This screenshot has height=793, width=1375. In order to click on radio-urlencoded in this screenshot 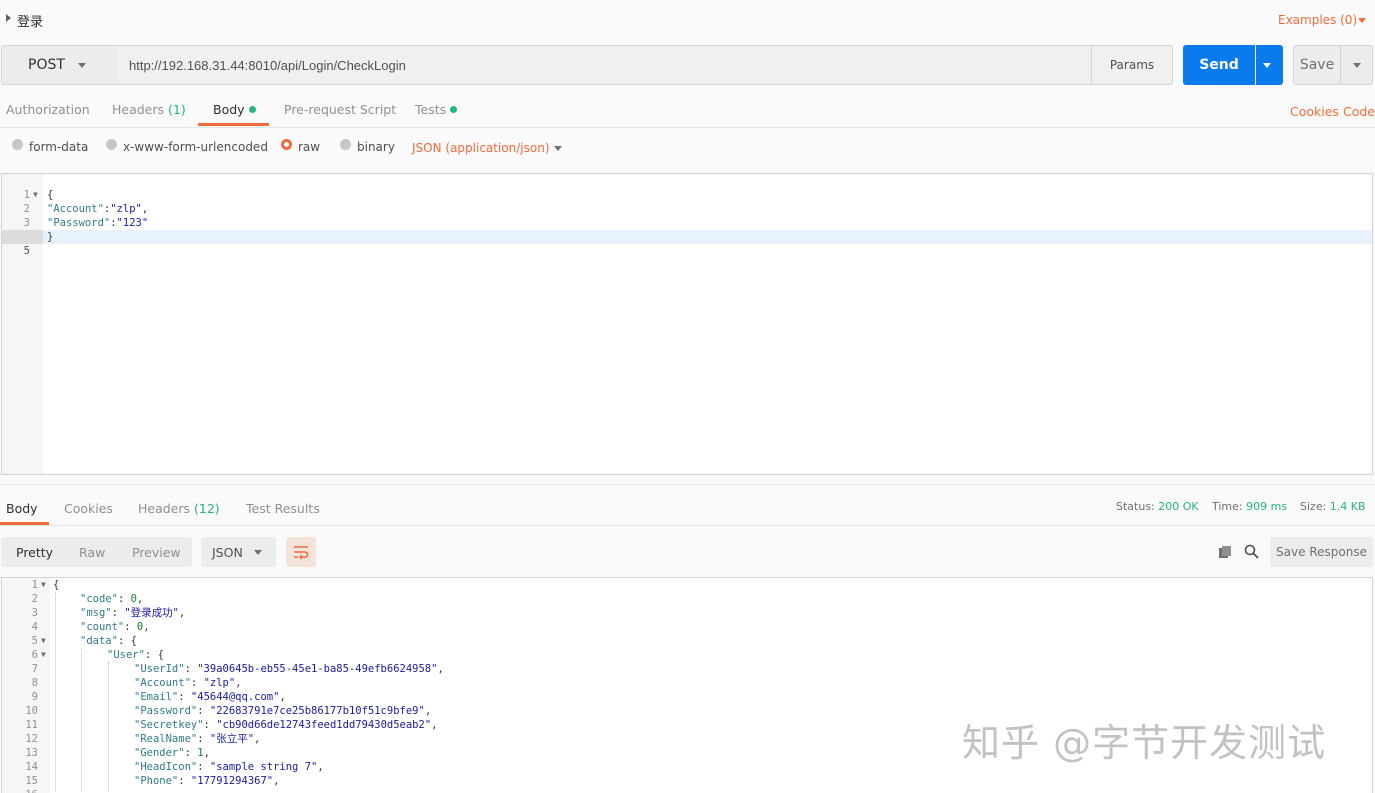, I will do `click(111, 144)`.